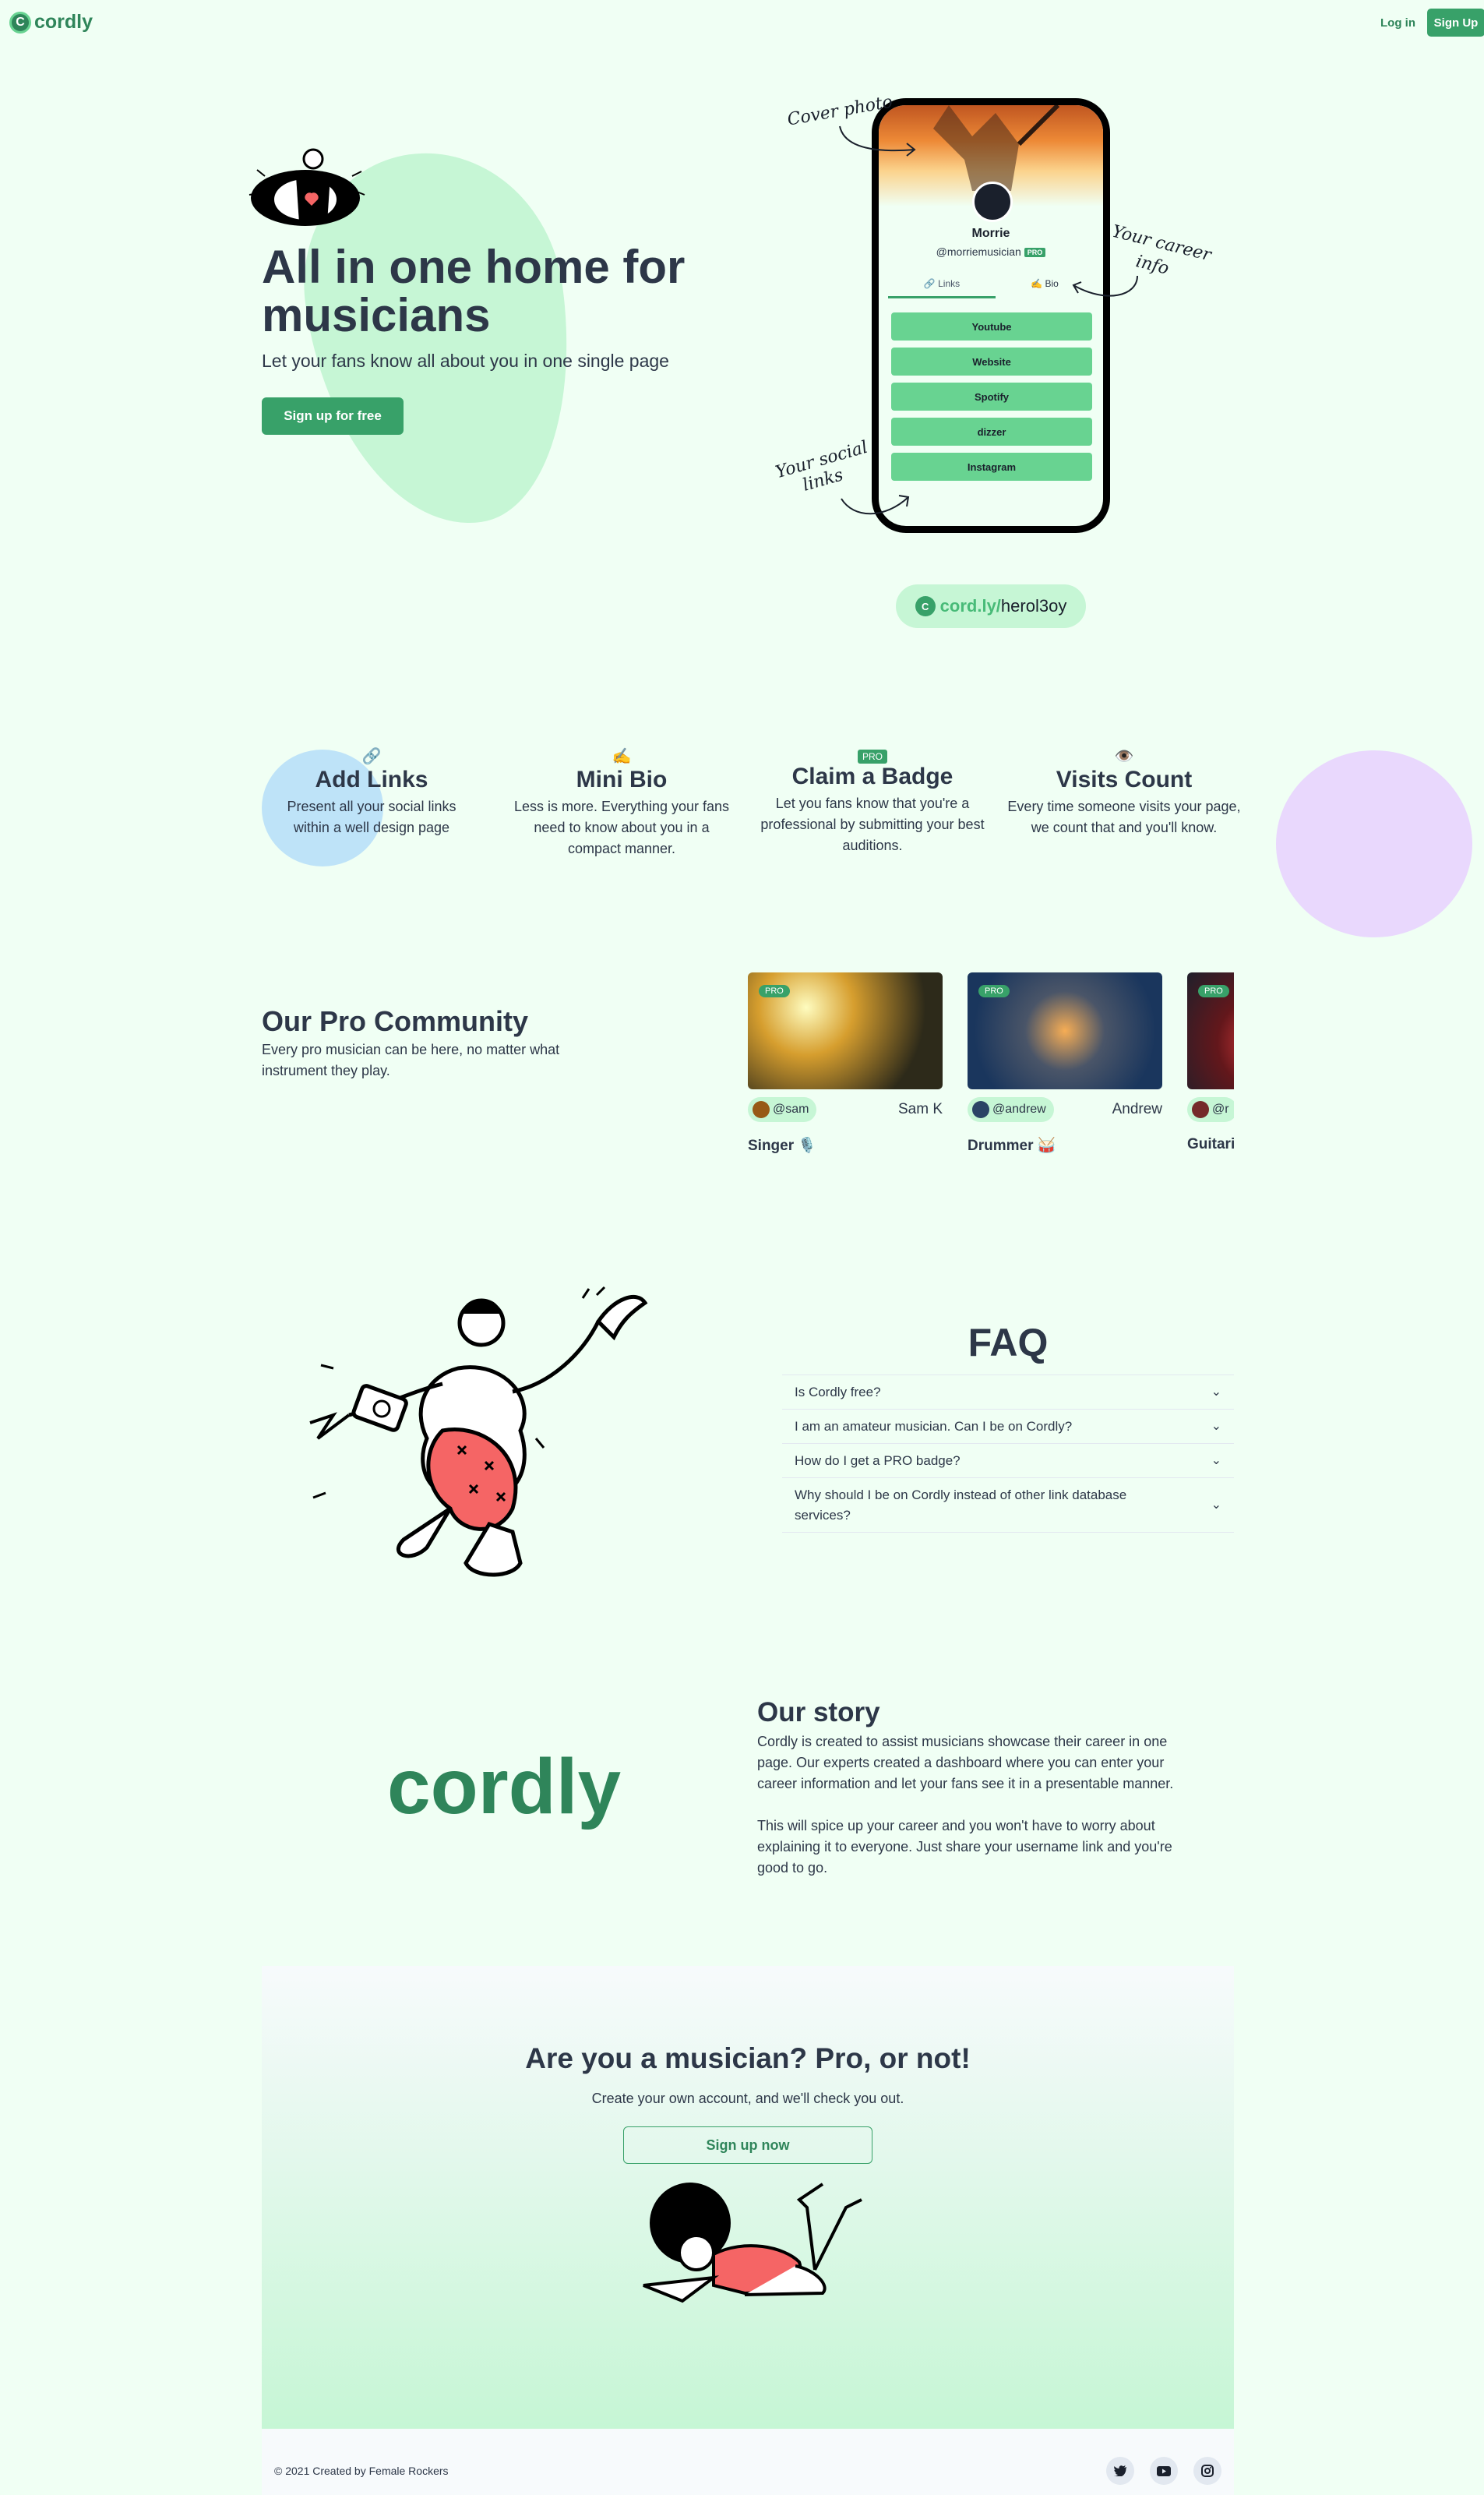 The width and height of the screenshot is (1484, 2495). I want to click on arrow-social-icon, so click(875, 505).